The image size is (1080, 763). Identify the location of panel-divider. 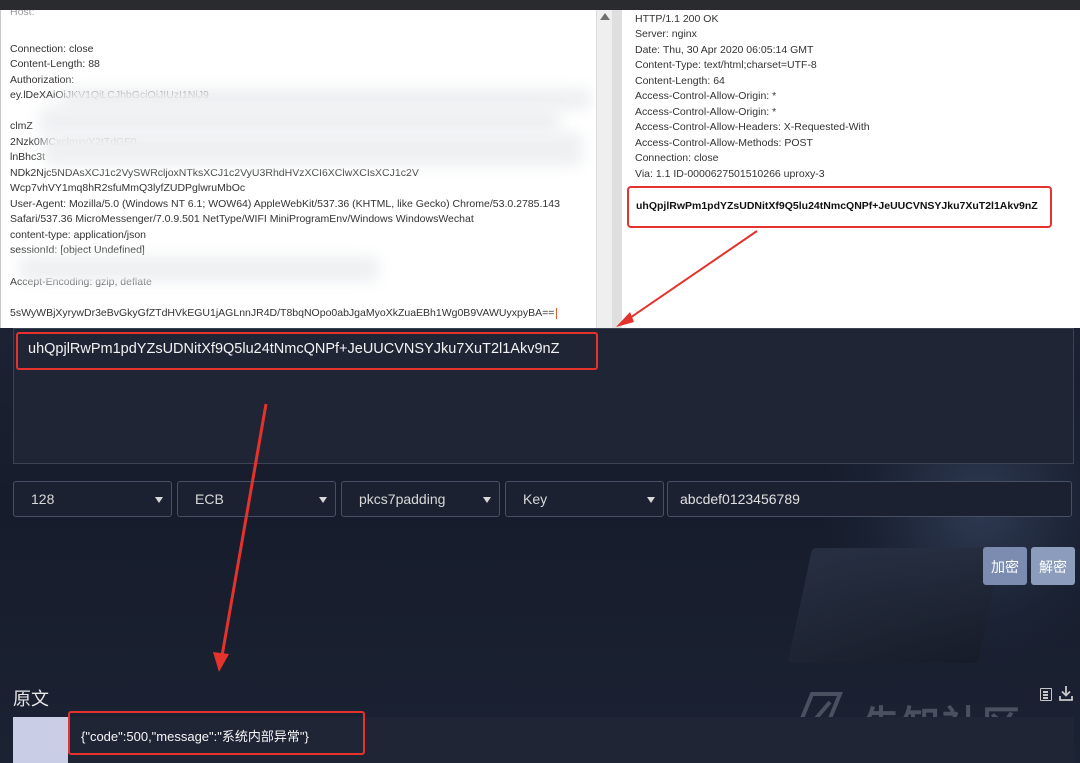
(617, 169).